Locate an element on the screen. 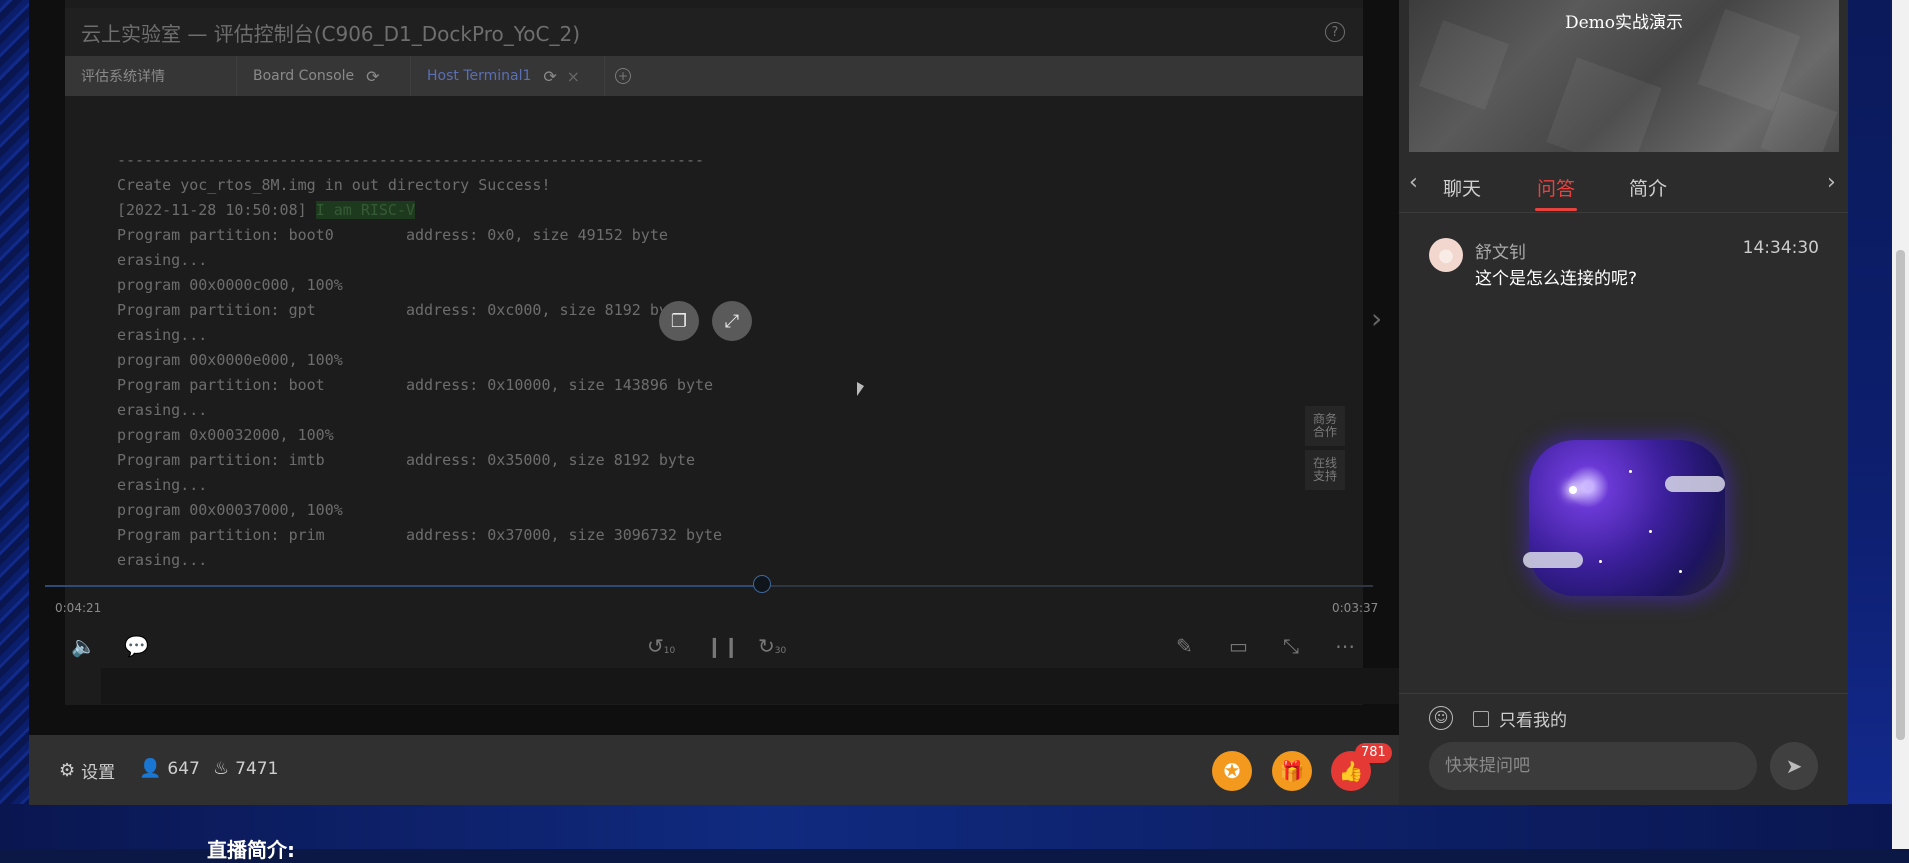 The image size is (1909, 863). picture-in-picture-icon: ▭ is located at coordinates (1238, 646).